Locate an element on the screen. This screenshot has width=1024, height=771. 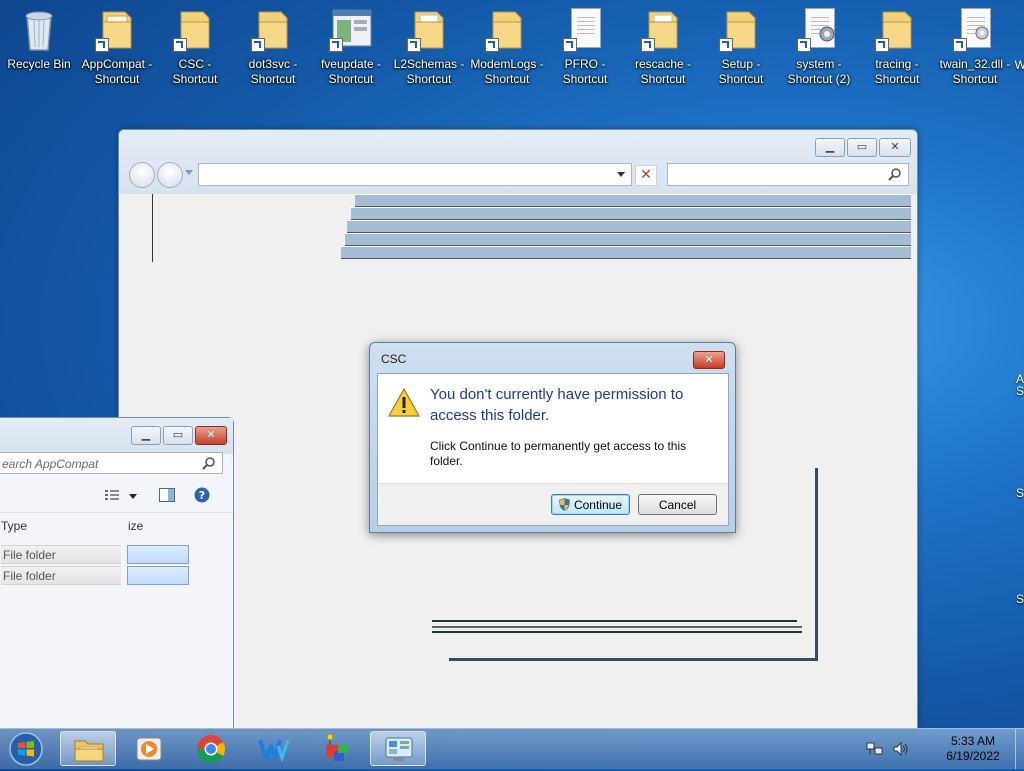
desktop-icon-modemlogs: ModemLogs - Shortcut is located at coordinates (507, 46).